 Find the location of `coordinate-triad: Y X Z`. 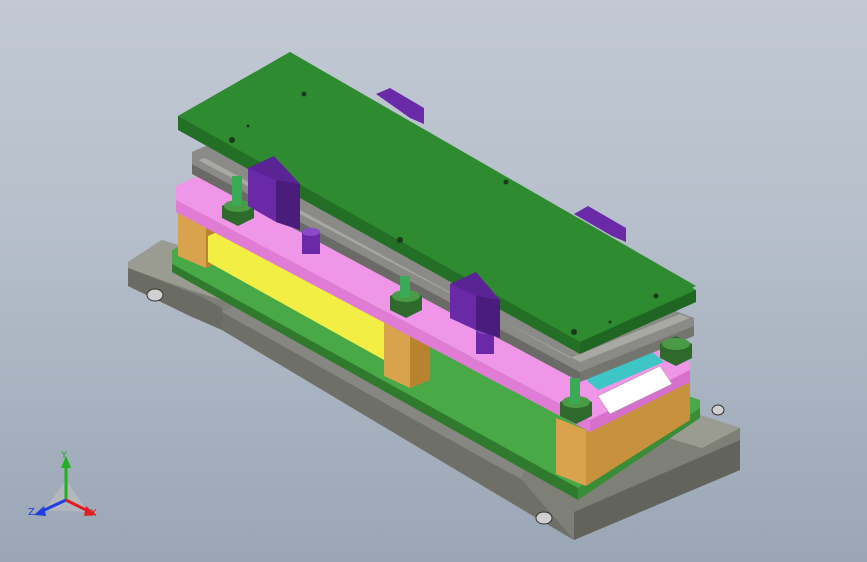

coordinate-triad: Y X Z is located at coordinates (66, 486).